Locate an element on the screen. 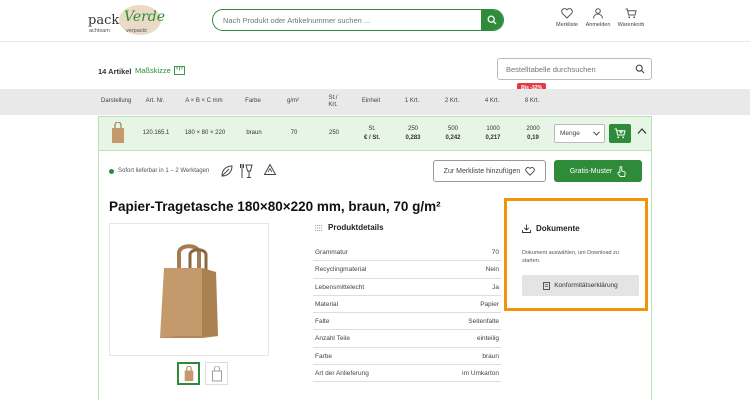  spec-value: Ja is located at coordinates (495, 287).